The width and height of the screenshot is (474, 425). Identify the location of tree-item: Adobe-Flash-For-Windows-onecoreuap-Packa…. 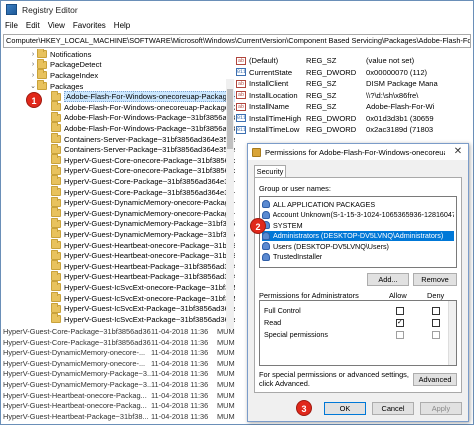
(139, 107).